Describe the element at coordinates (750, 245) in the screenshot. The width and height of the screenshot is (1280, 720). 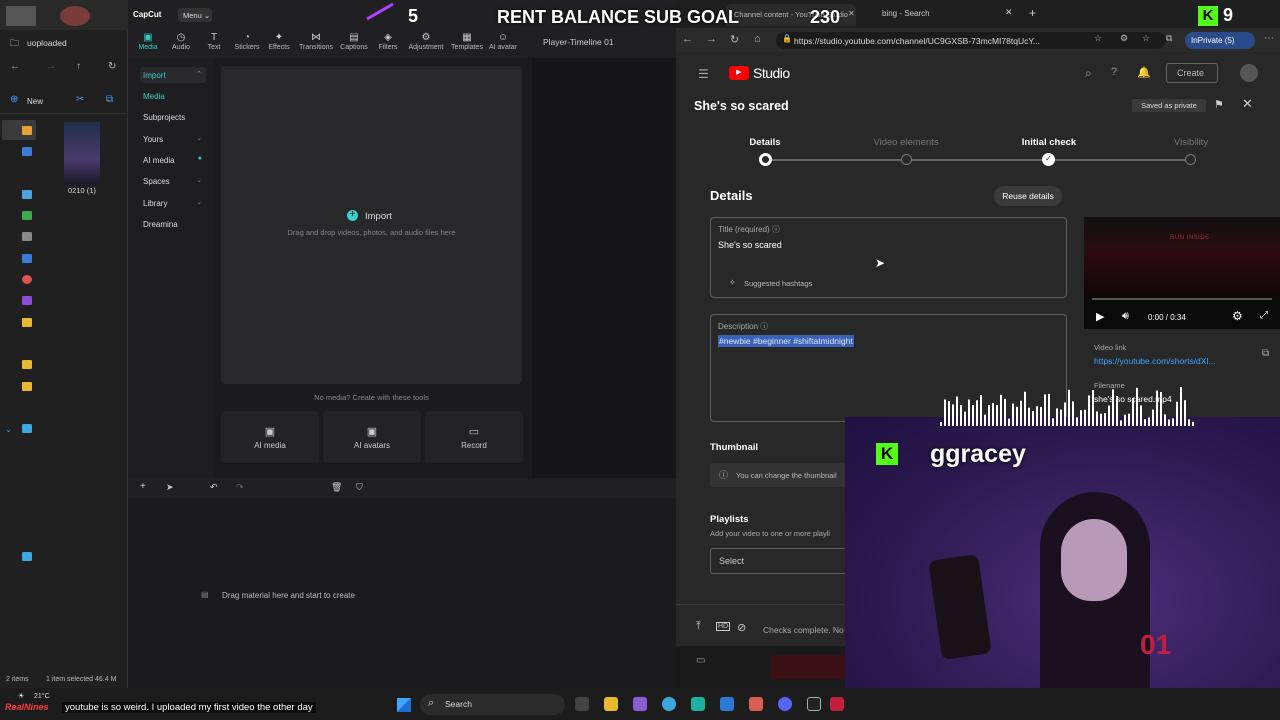
I see `title-input: She's so scared` at that location.